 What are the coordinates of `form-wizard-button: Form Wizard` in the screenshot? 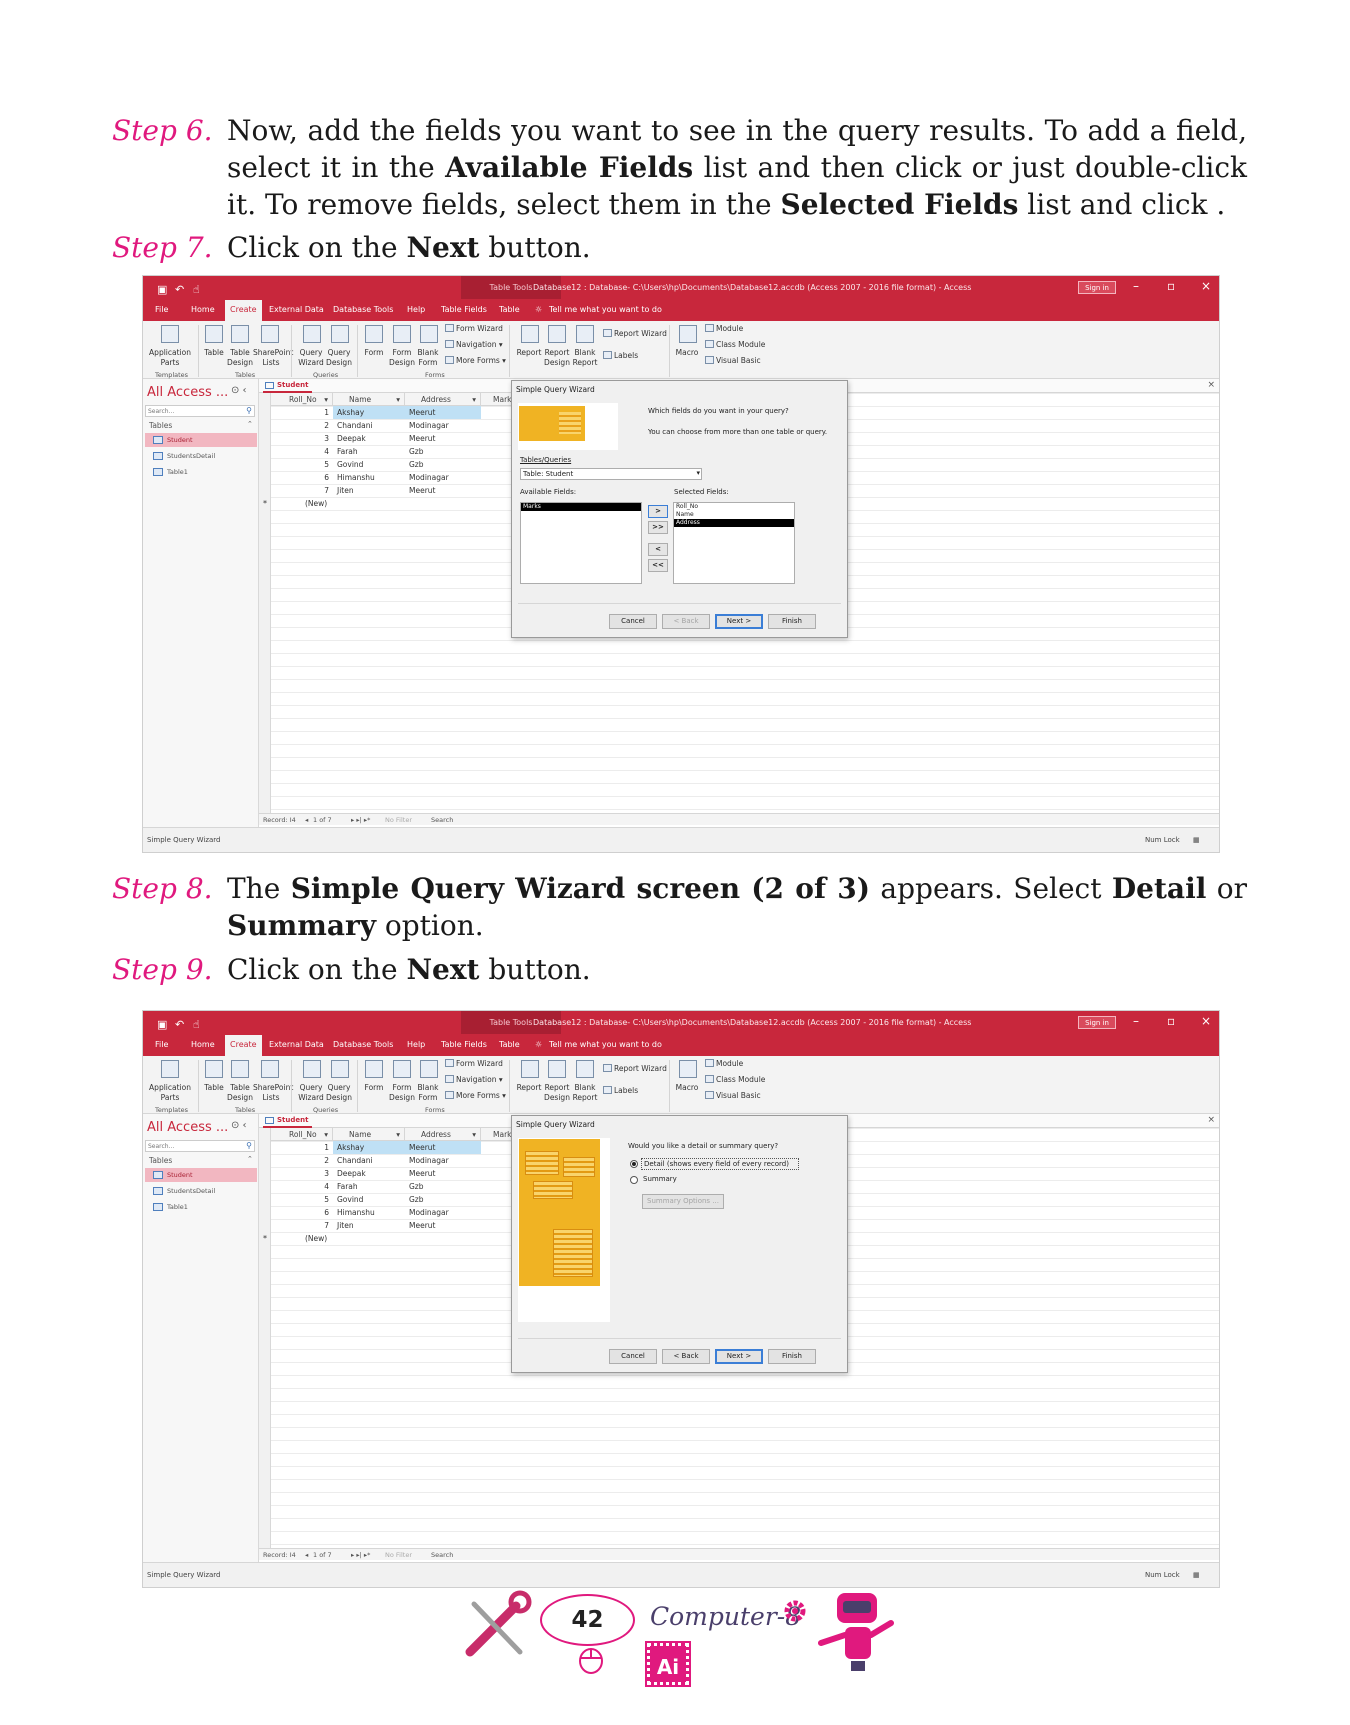 It's located at (474, 1063).